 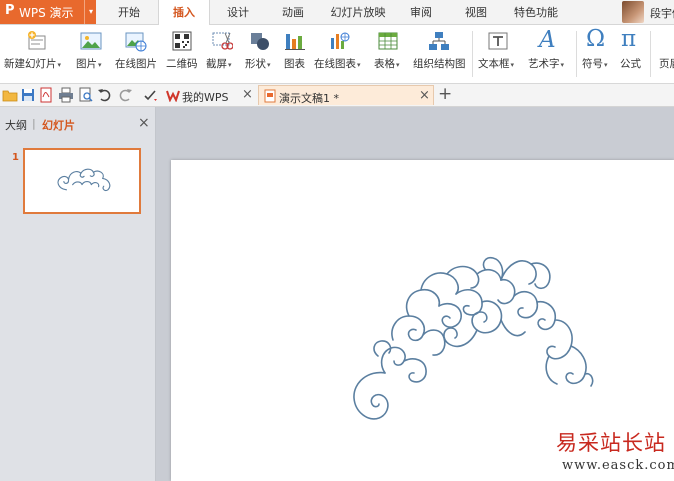 What do you see at coordinates (631, 54) in the screenshot?
I see `formula-button: π 公式` at bounding box center [631, 54].